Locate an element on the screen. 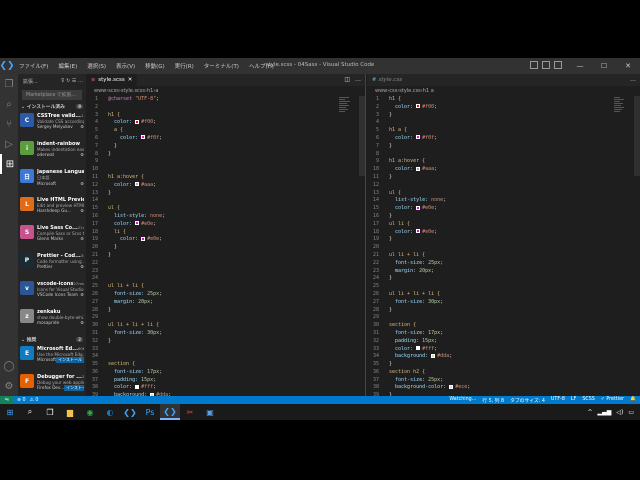 The width and height of the screenshot is (640, 480). status-item: 行 5, 列 8 is located at coordinates (493, 400).